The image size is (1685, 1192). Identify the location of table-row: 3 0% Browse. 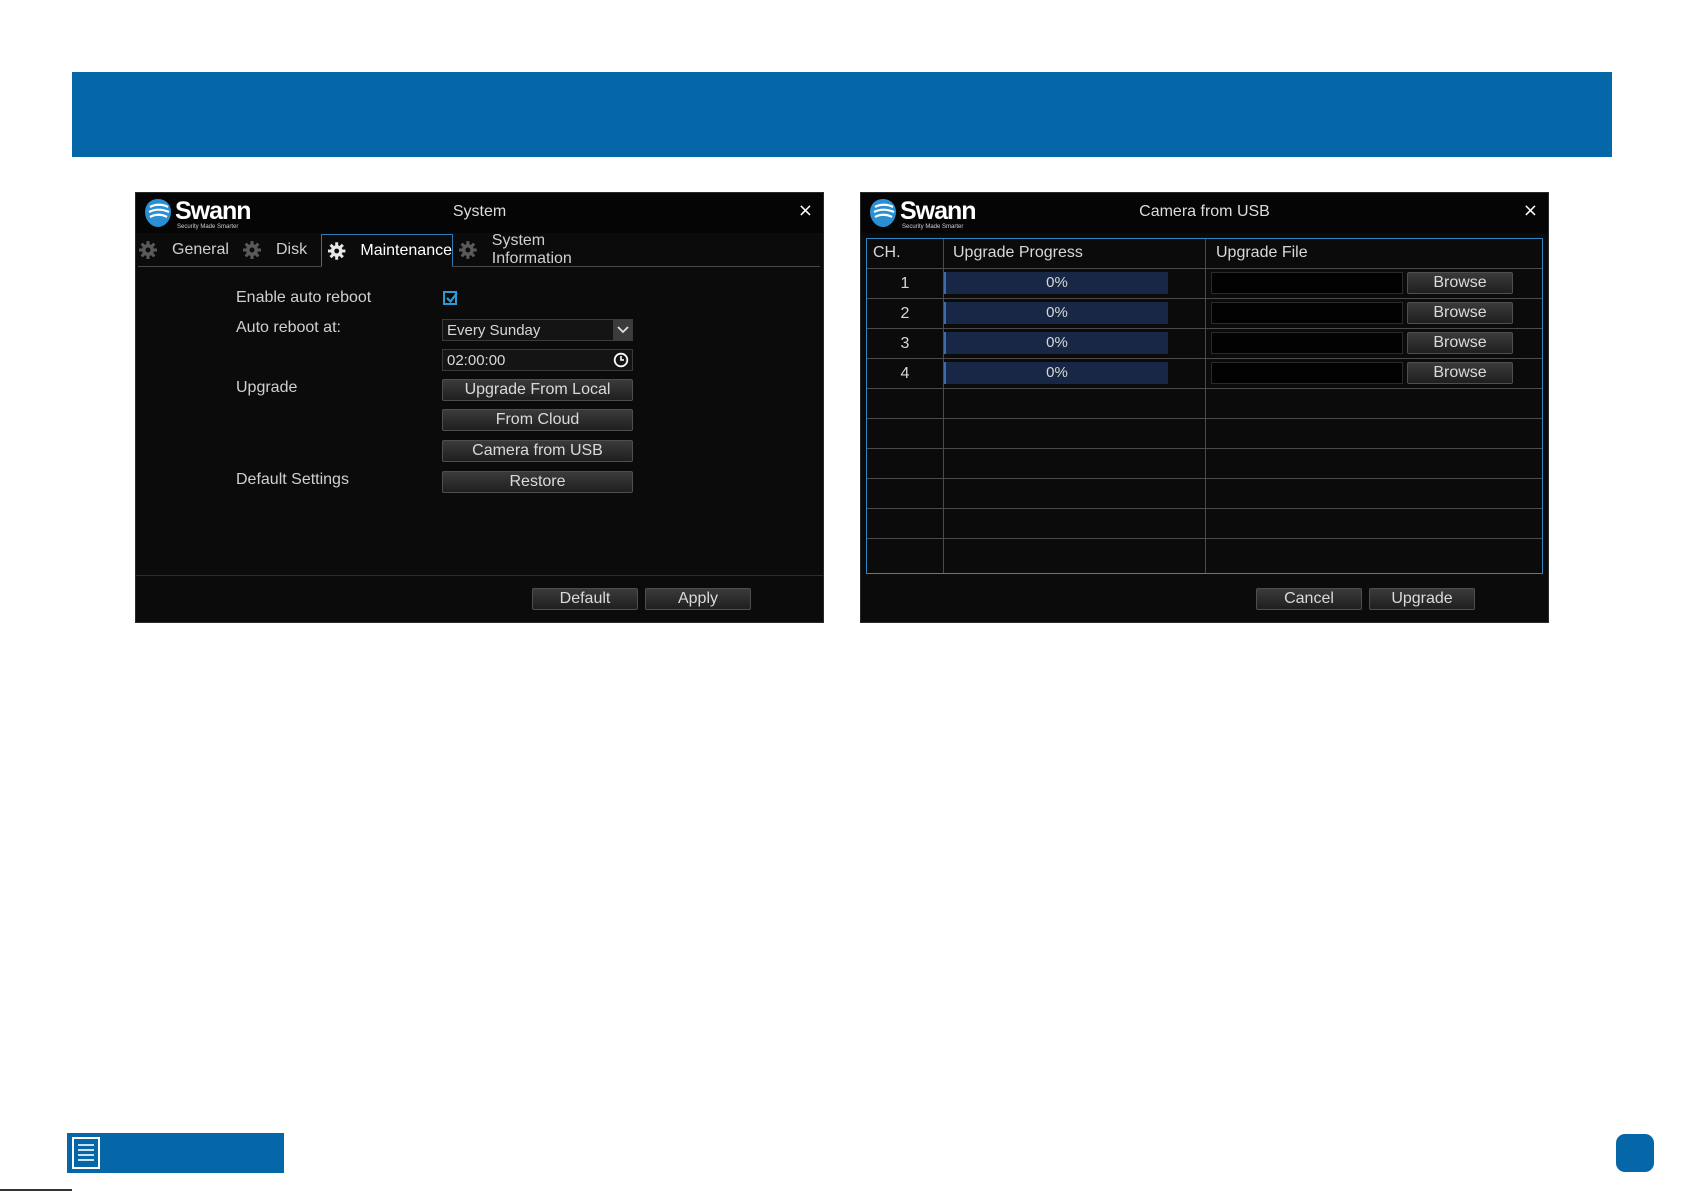
(1204, 344).